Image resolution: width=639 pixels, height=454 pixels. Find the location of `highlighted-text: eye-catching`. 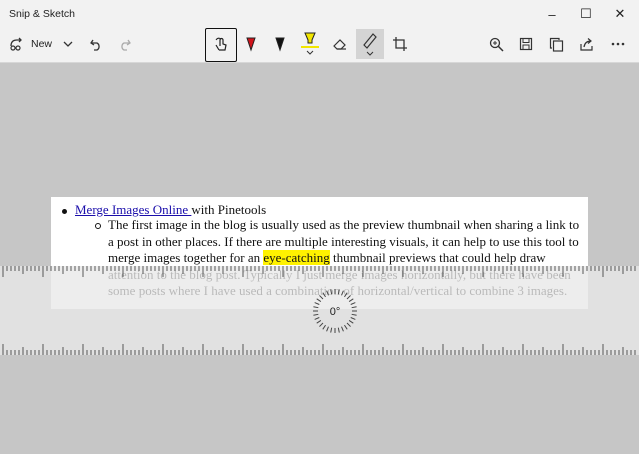

highlighted-text: eye-catching is located at coordinates (296, 257).